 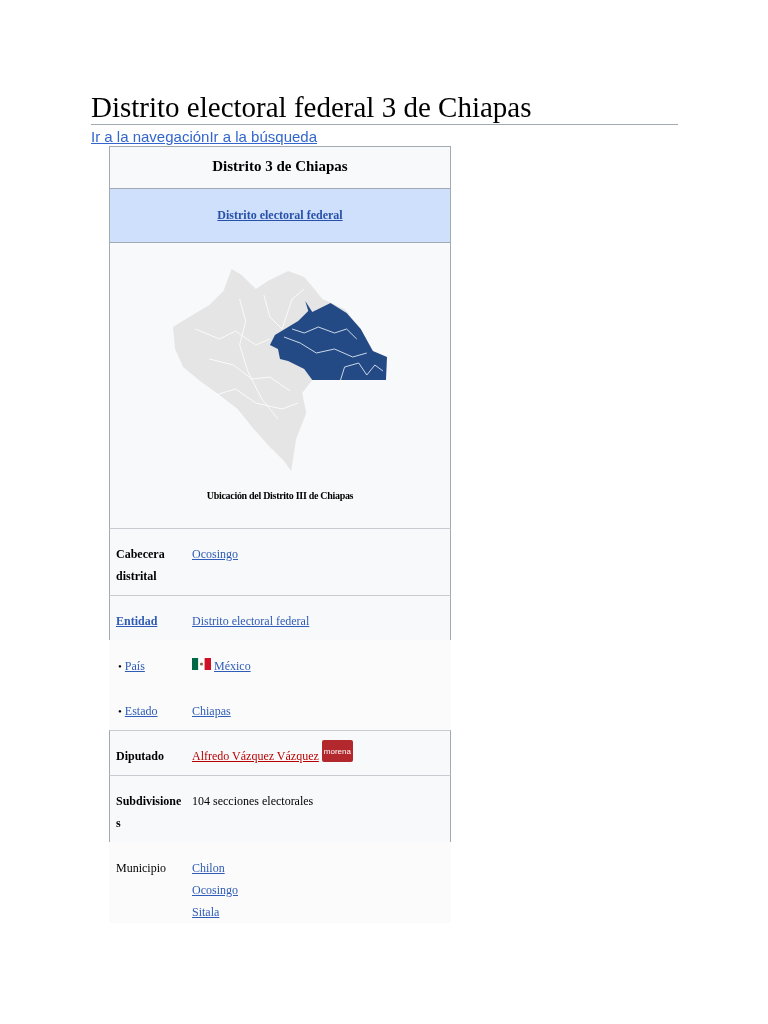 What do you see at coordinates (206, 912) in the screenshot?
I see `value-link: Sitala` at bounding box center [206, 912].